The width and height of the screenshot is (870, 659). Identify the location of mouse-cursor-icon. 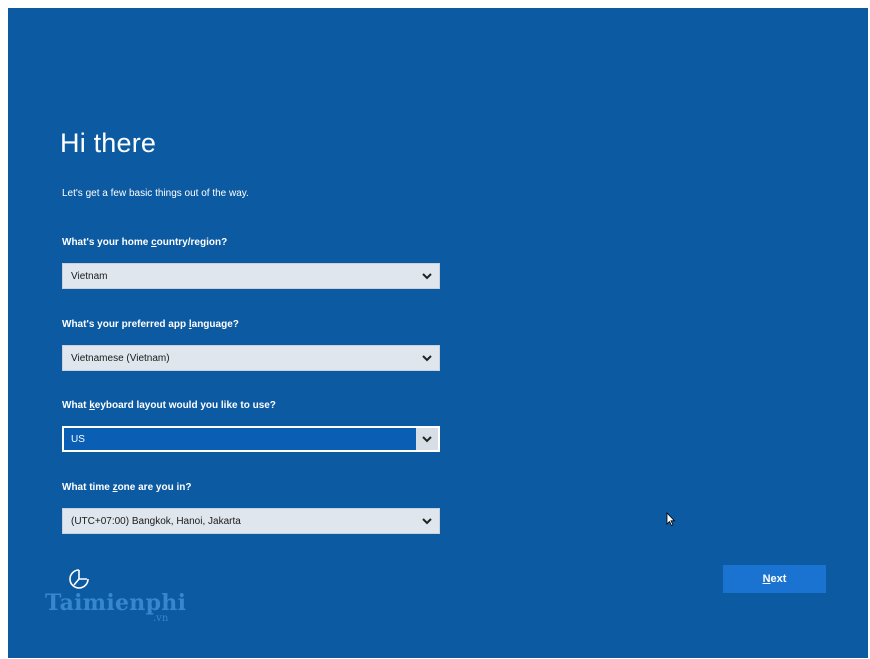
(671, 519).